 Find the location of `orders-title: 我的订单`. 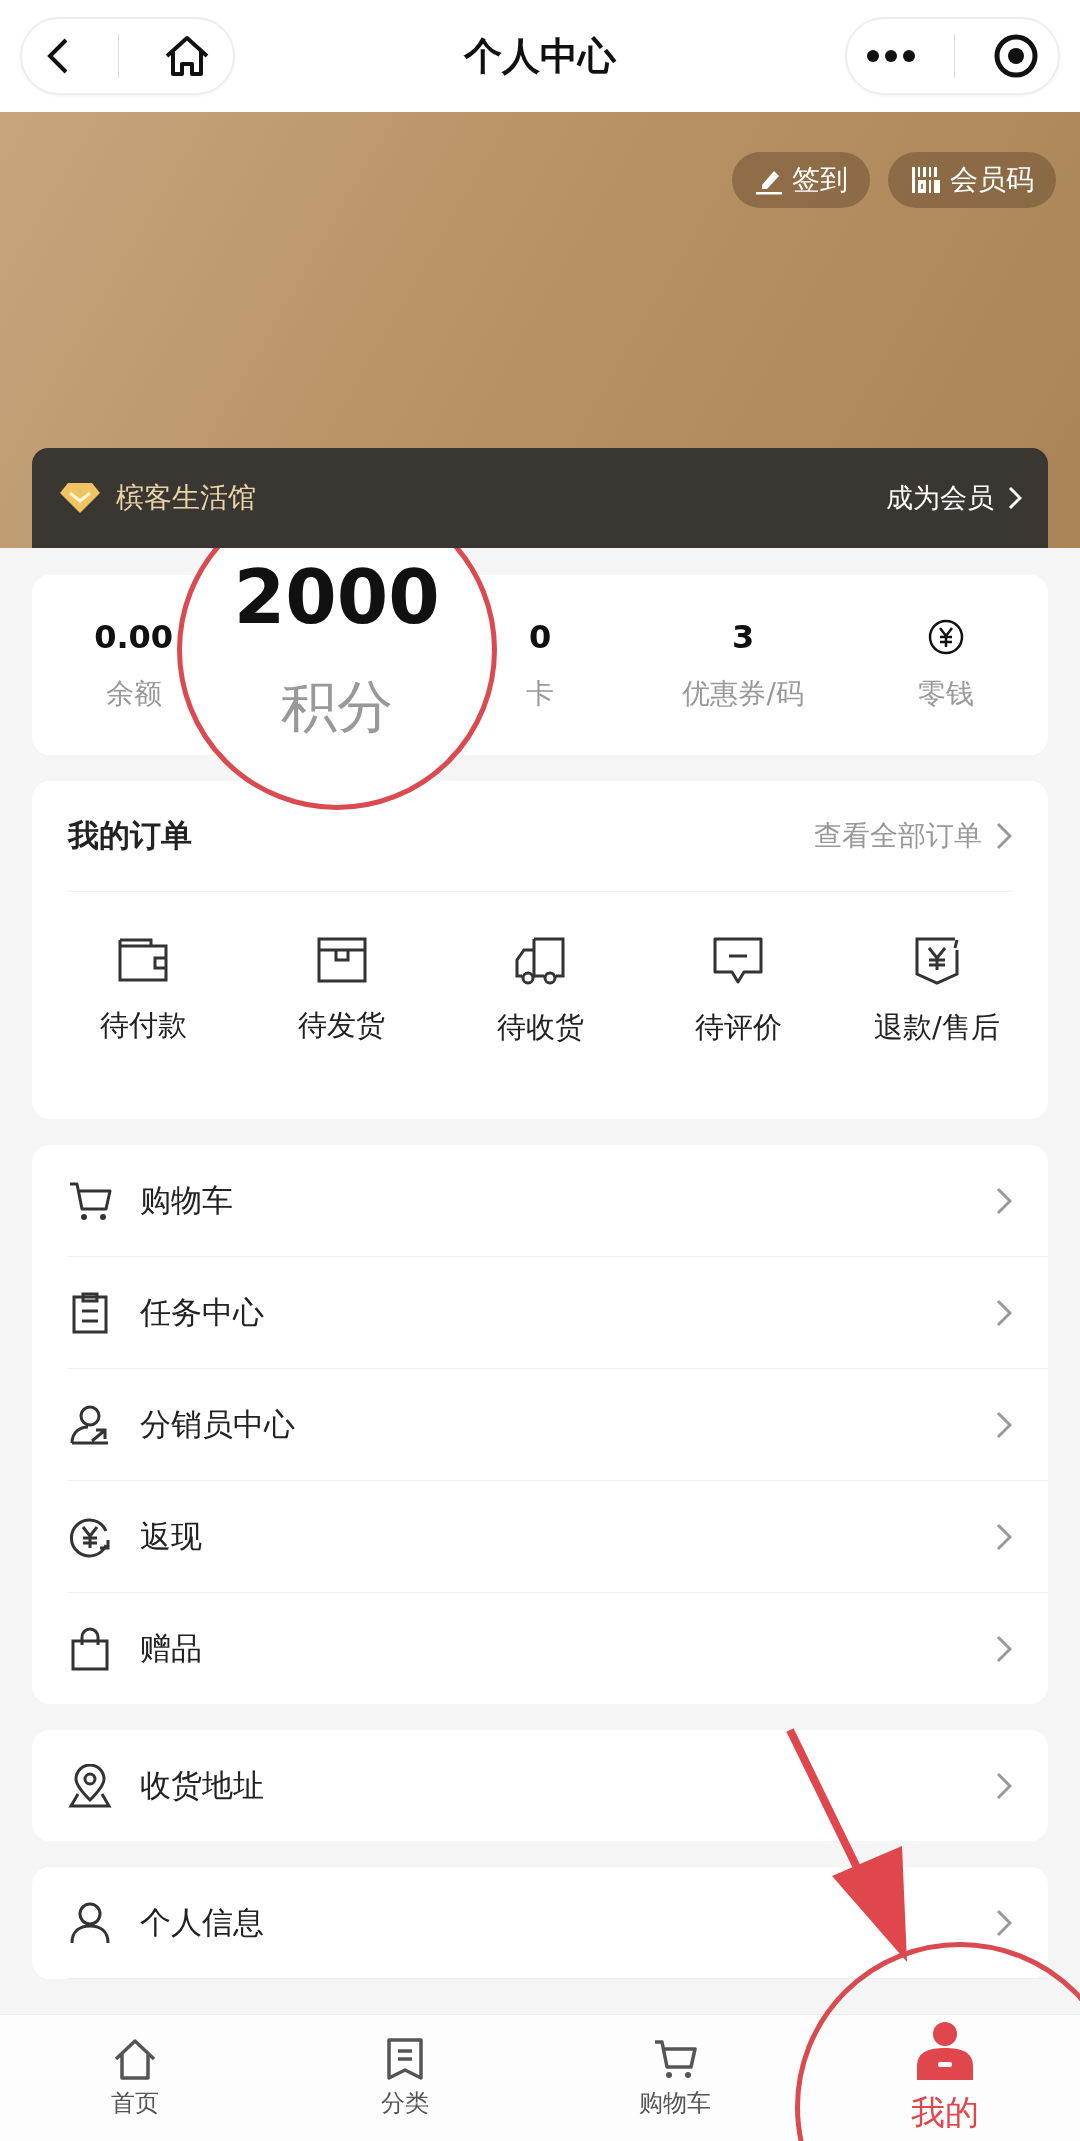

orders-title: 我的订单 is located at coordinates (130, 835).